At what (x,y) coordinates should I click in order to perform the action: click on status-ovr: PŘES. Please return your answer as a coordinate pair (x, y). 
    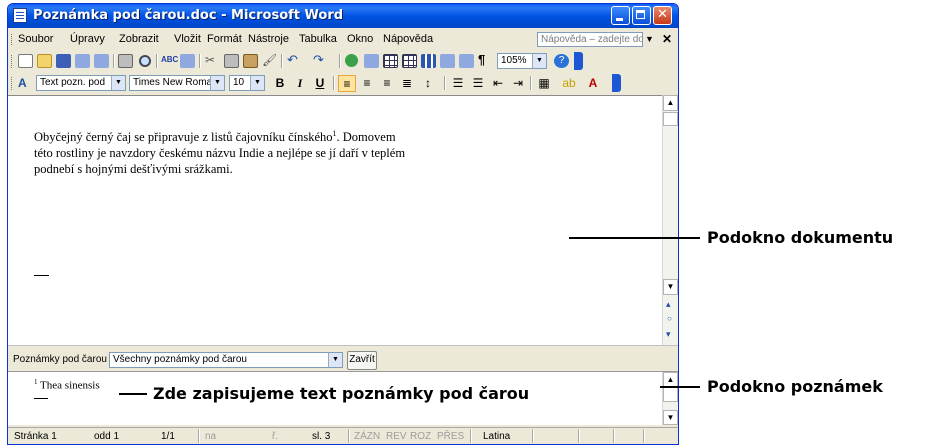
    Looking at the image, I should click on (450, 436).